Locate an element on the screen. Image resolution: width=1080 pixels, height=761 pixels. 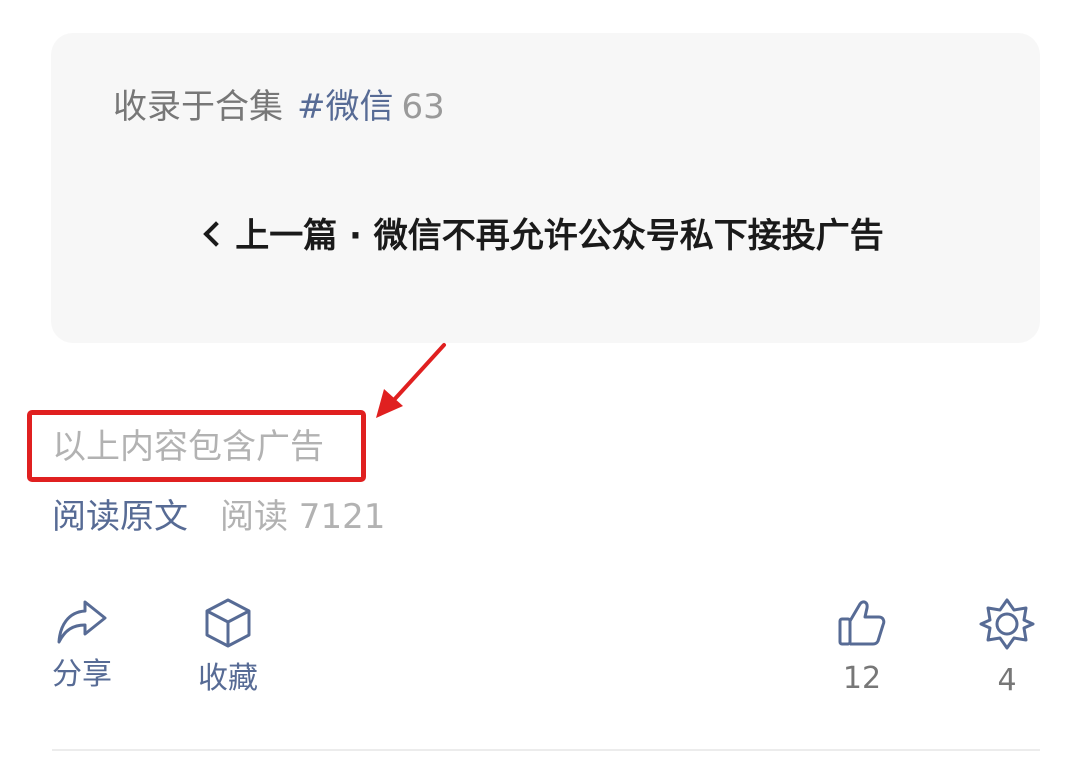
collection-prefix: 收录于合集 is located at coordinates (198, 107).